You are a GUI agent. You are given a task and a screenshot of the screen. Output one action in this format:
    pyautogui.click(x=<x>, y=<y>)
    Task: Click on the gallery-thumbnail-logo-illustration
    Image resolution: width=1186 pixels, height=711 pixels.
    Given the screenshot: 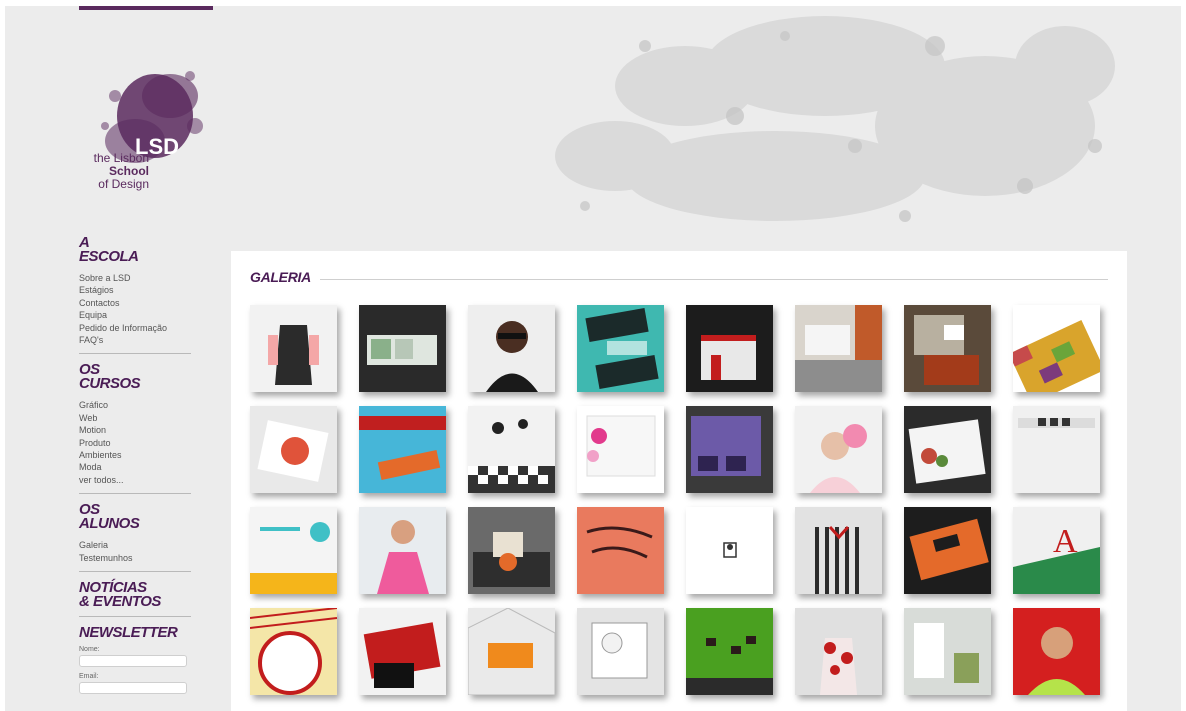 What is the action you would take?
    pyautogui.click(x=729, y=550)
    